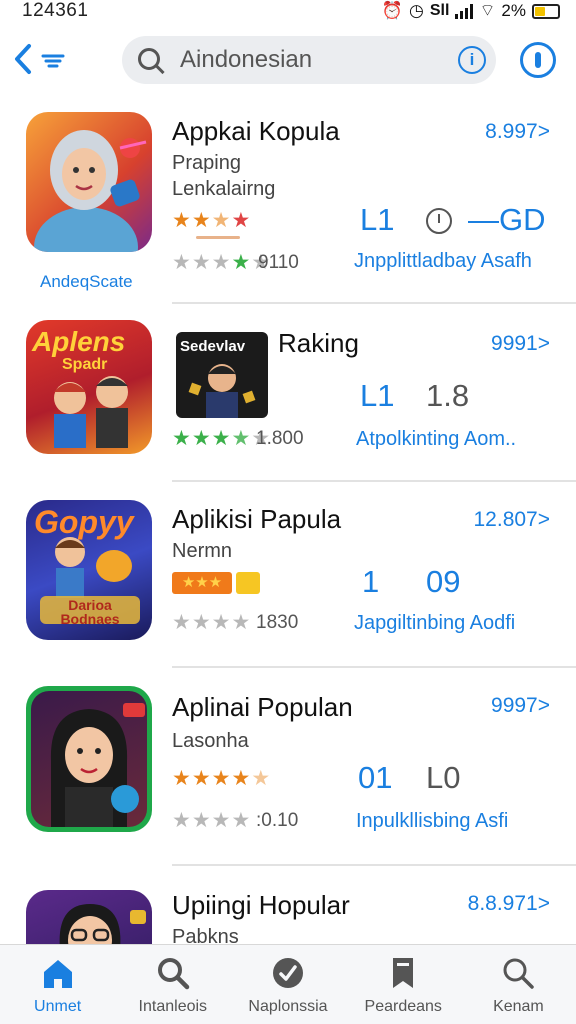  Describe the element at coordinates (202, 551) in the screenshot. I see `app-subtitle: Nermn` at that location.